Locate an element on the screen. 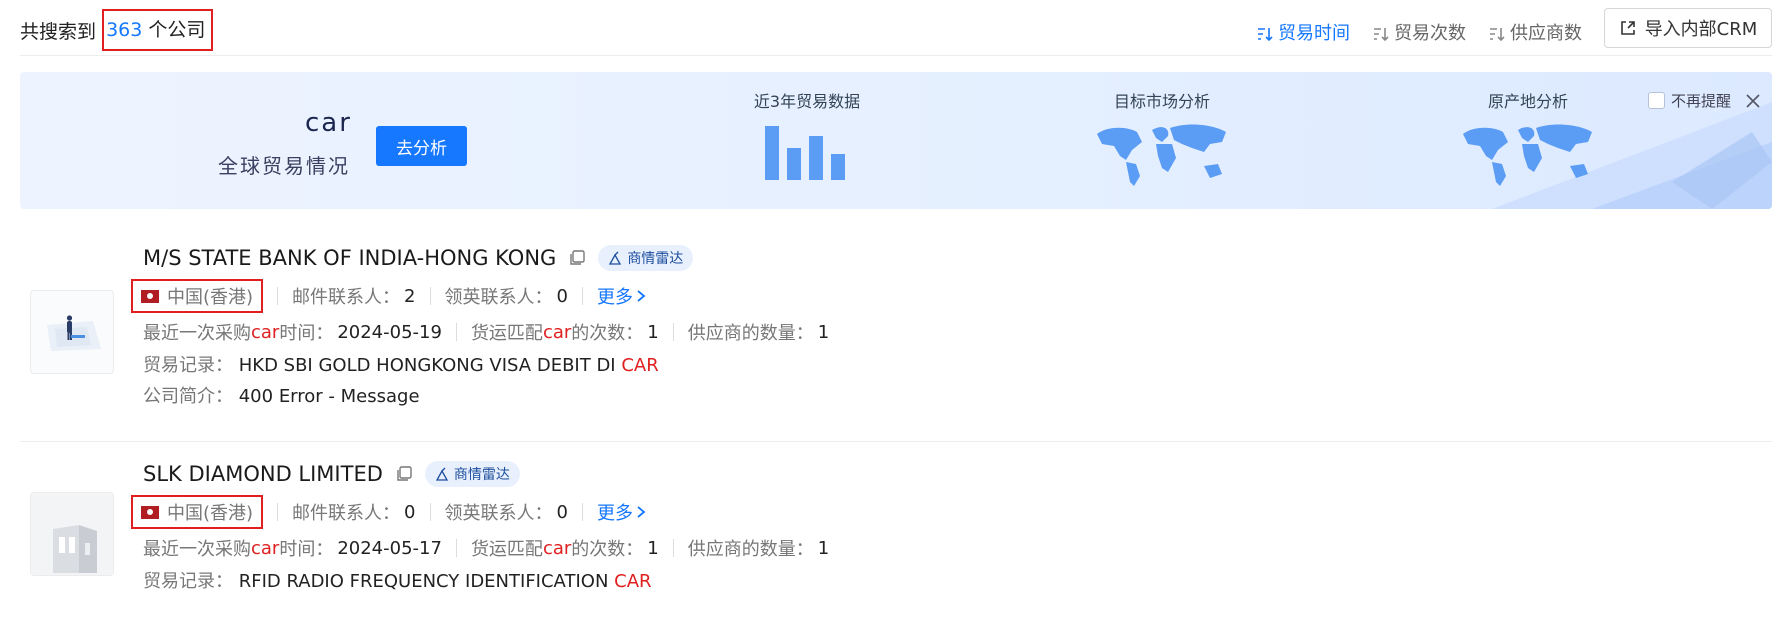 This screenshot has height=621, width=1782. building-placeholder-icon is located at coordinates (72, 534).